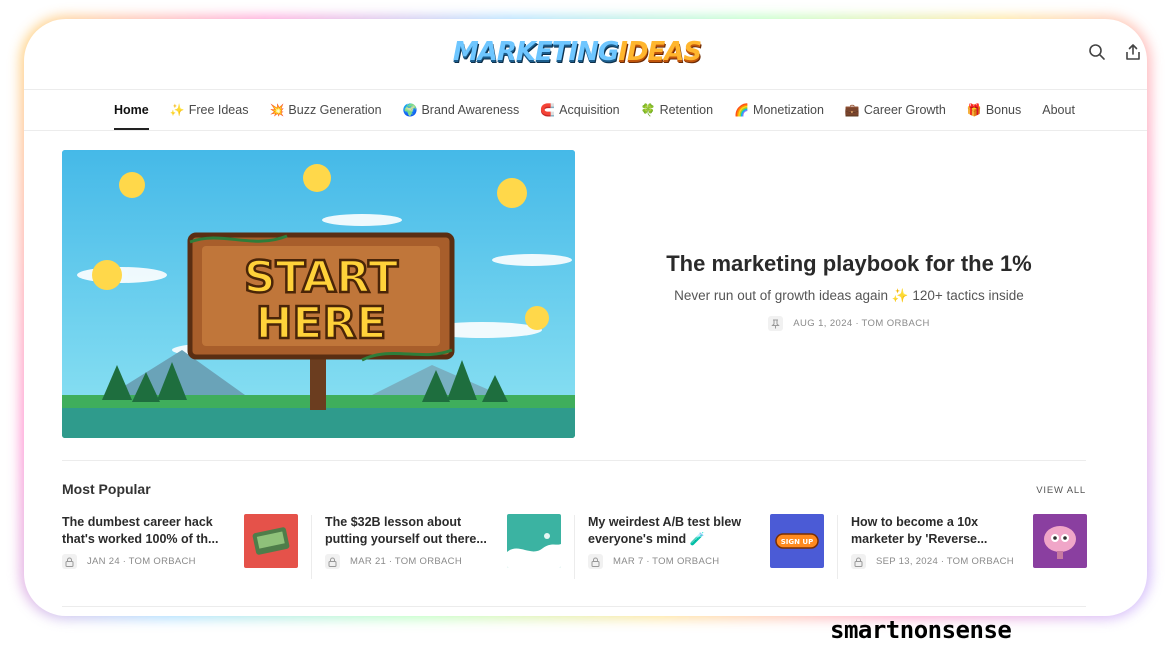 The image size is (1171, 651). What do you see at coordinates (277, 110) in the screenshot?
I see `collision-icon: 💥` at bounding box center [277, 110].